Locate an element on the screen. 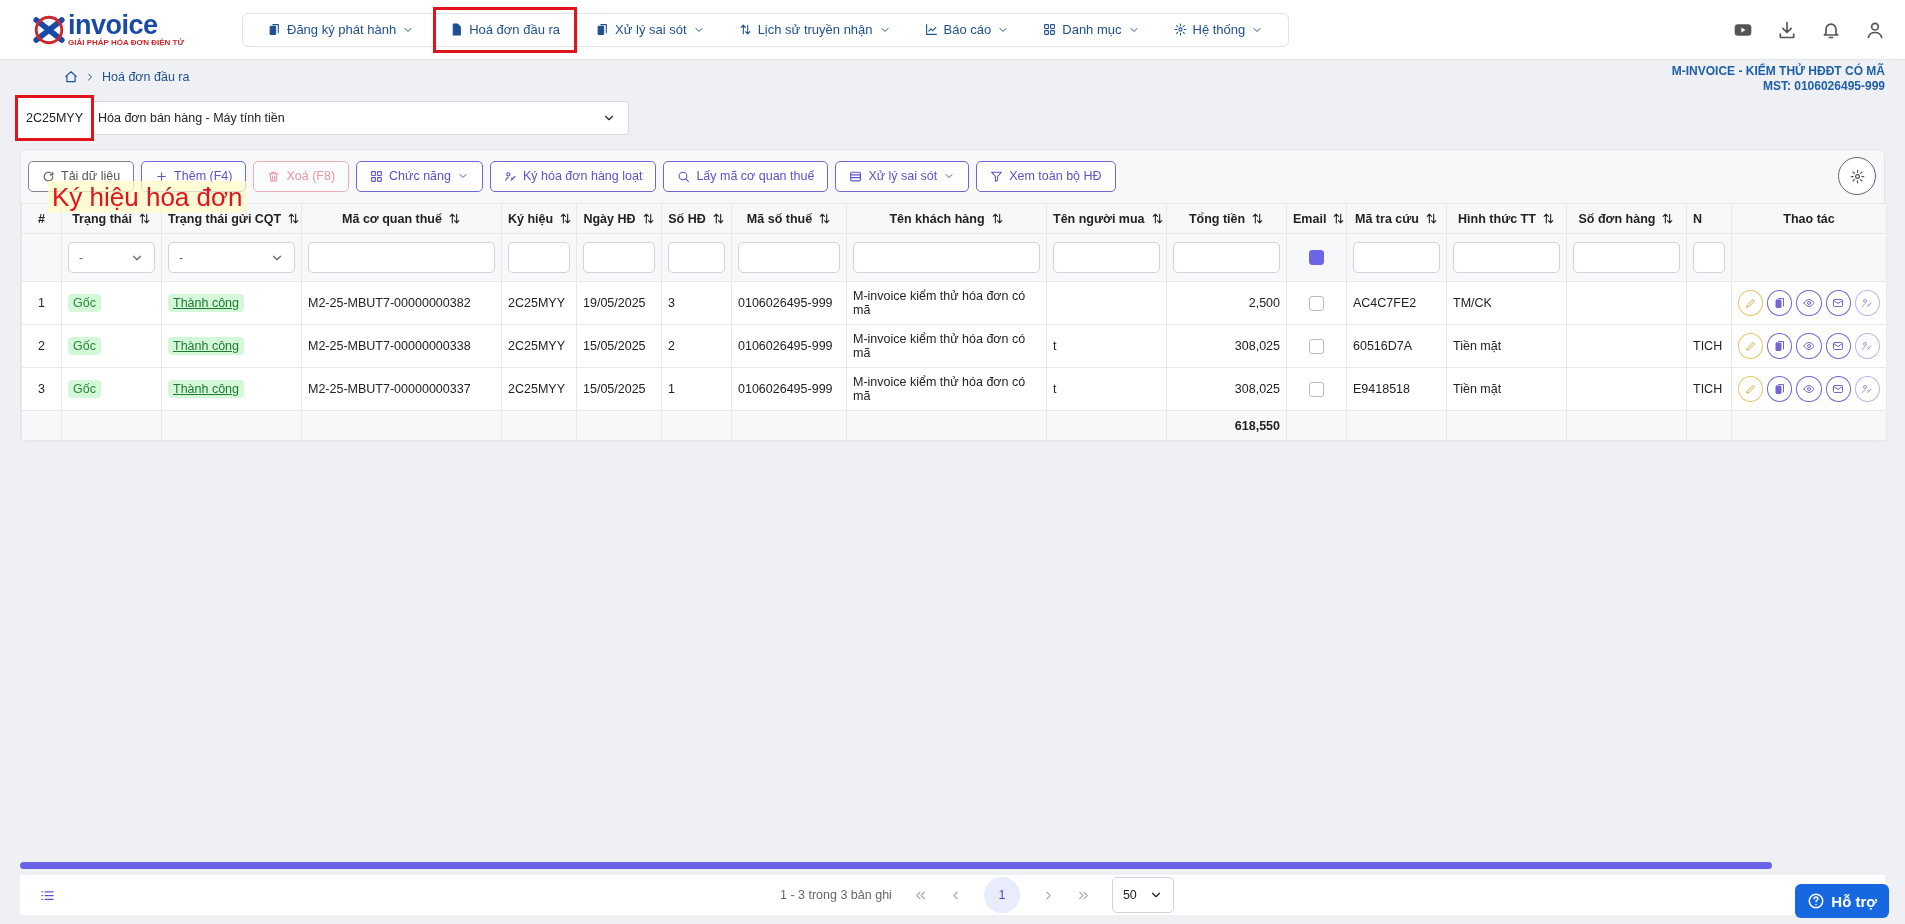 The width and height of the screenshot is (1905, 924). help-button: Hỗ trợ is located at coordinates (1842, 901).